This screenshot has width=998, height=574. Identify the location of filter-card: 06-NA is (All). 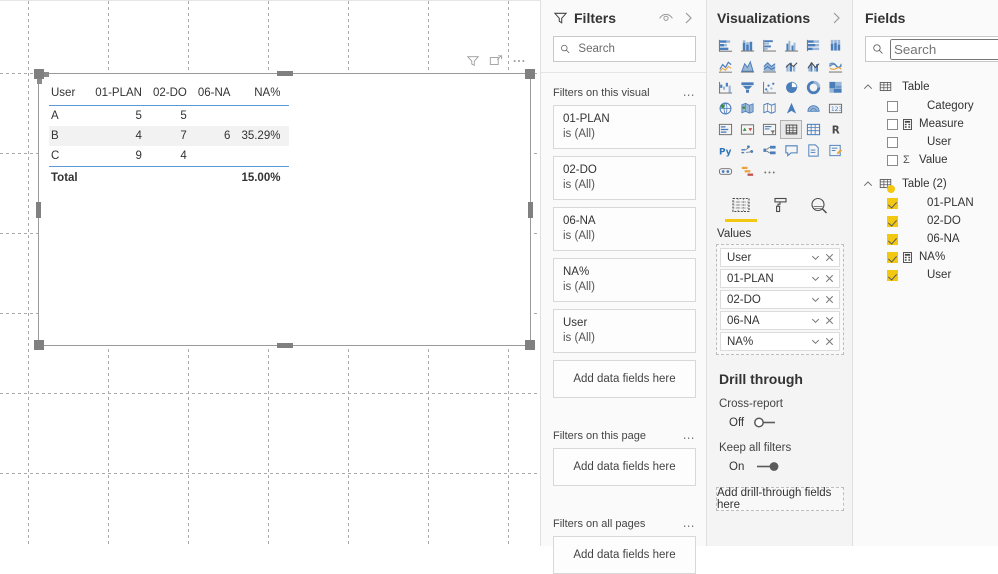
(624, 229).